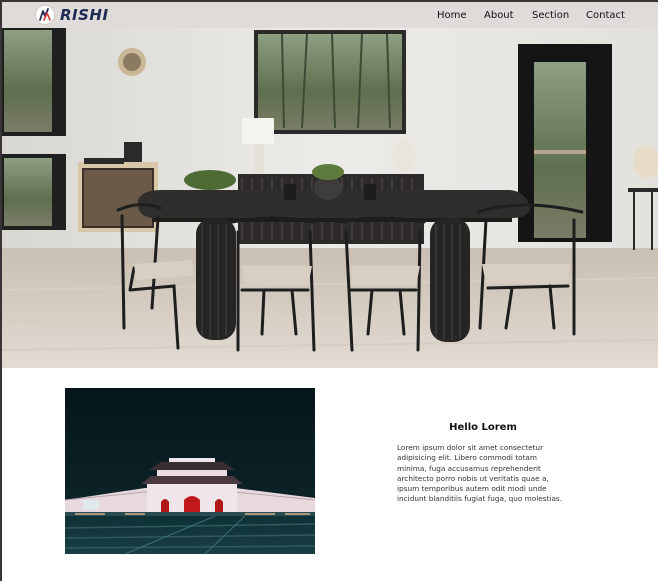  I want to click on nav-about-link: About, so click(499, 15).